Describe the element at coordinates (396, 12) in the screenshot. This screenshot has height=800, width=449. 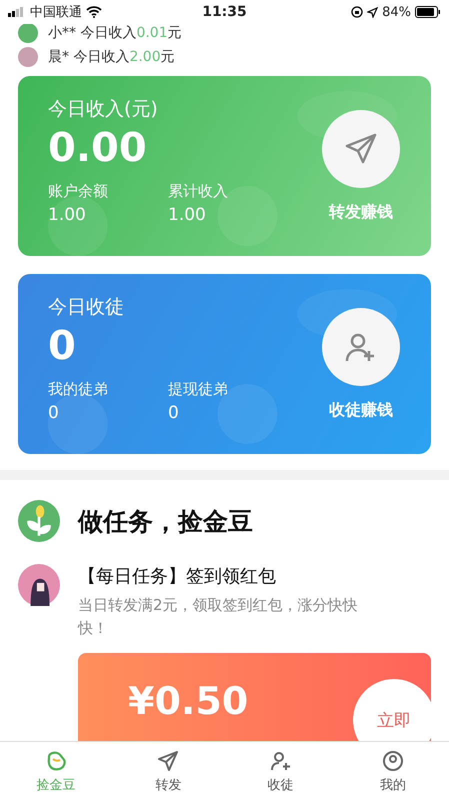
I see `battery-percent: 84%` at that location.